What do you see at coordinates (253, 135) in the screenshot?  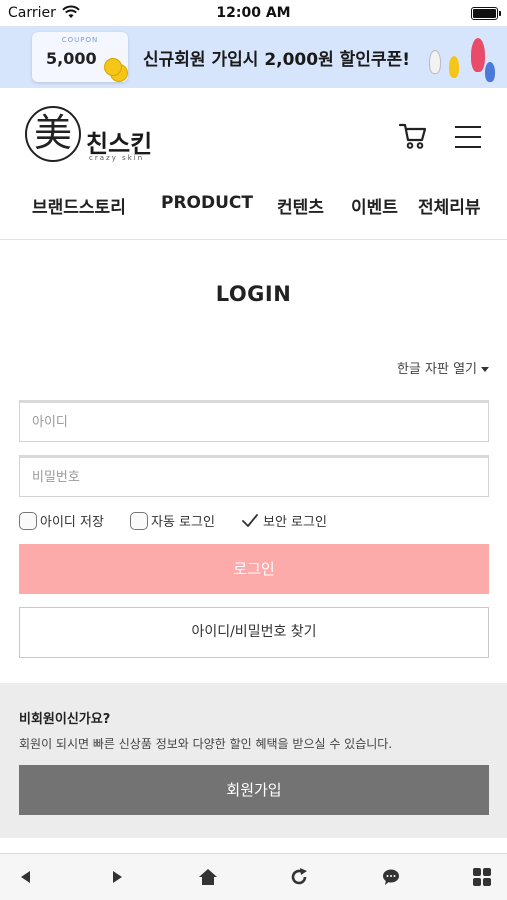 I see `site-header: 美 친스킨 crazy skin` at bounding box center [253, 135].